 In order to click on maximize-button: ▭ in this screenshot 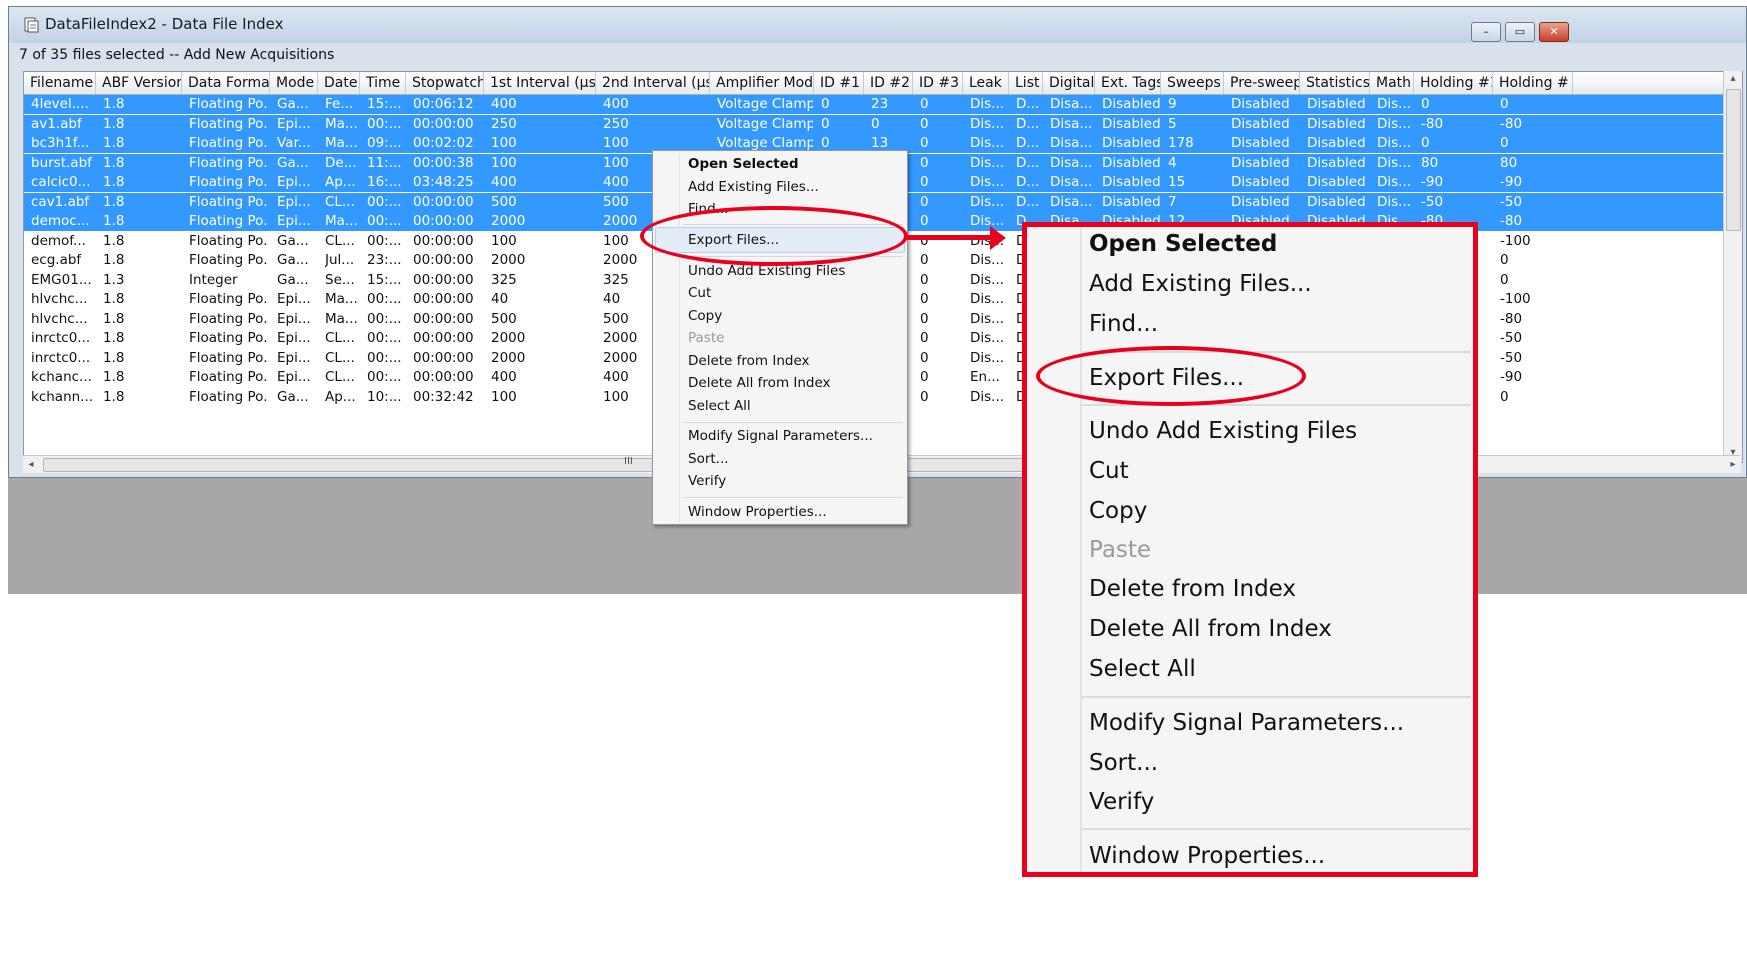, I will do `click(1520, 32)`.